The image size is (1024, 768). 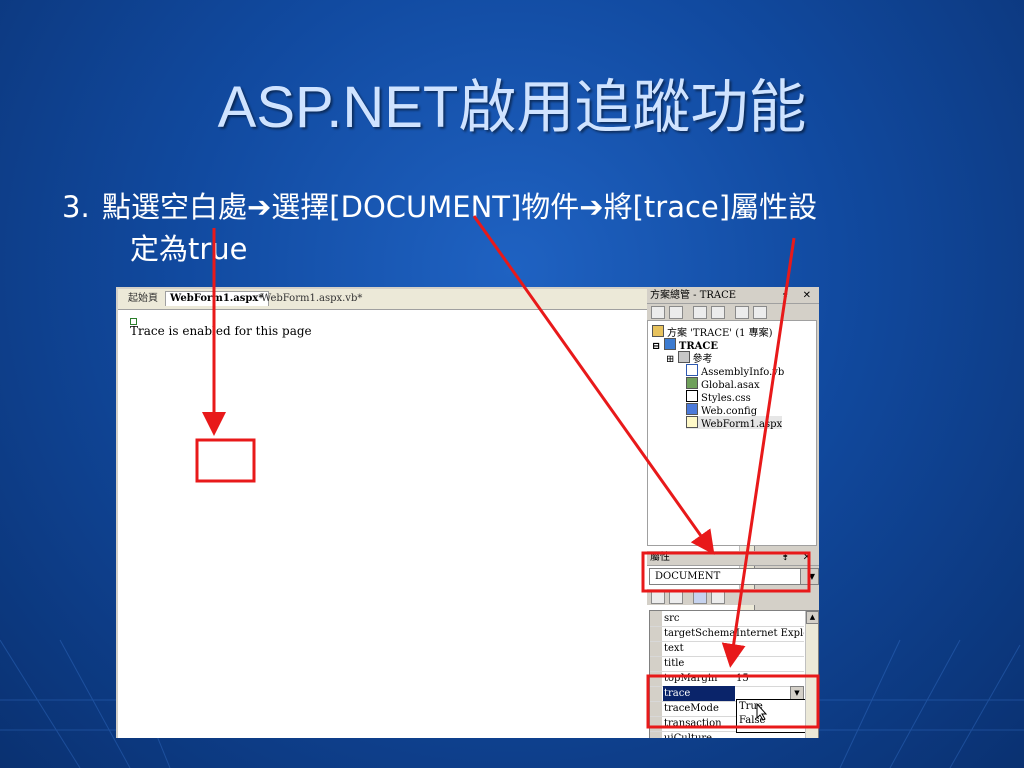 I want to click on arrow-to-document-object, so click(x=593, y=385).